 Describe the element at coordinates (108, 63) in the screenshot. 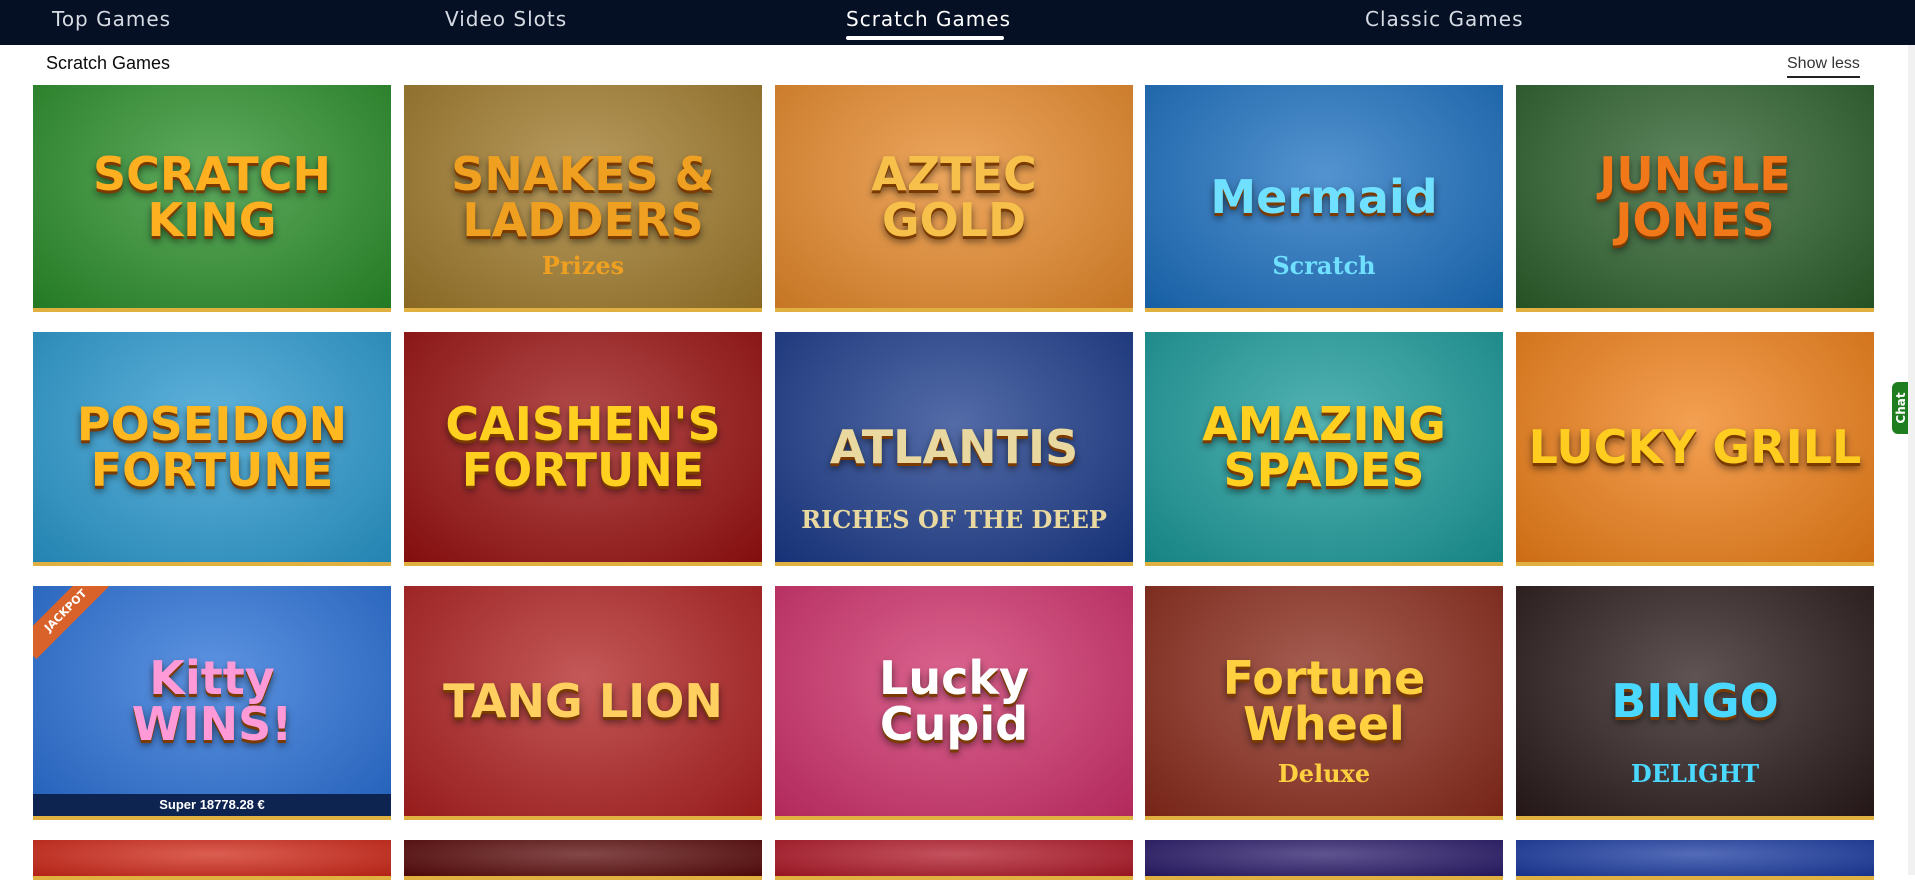

I see `section-title: Scratch Games` at that location.